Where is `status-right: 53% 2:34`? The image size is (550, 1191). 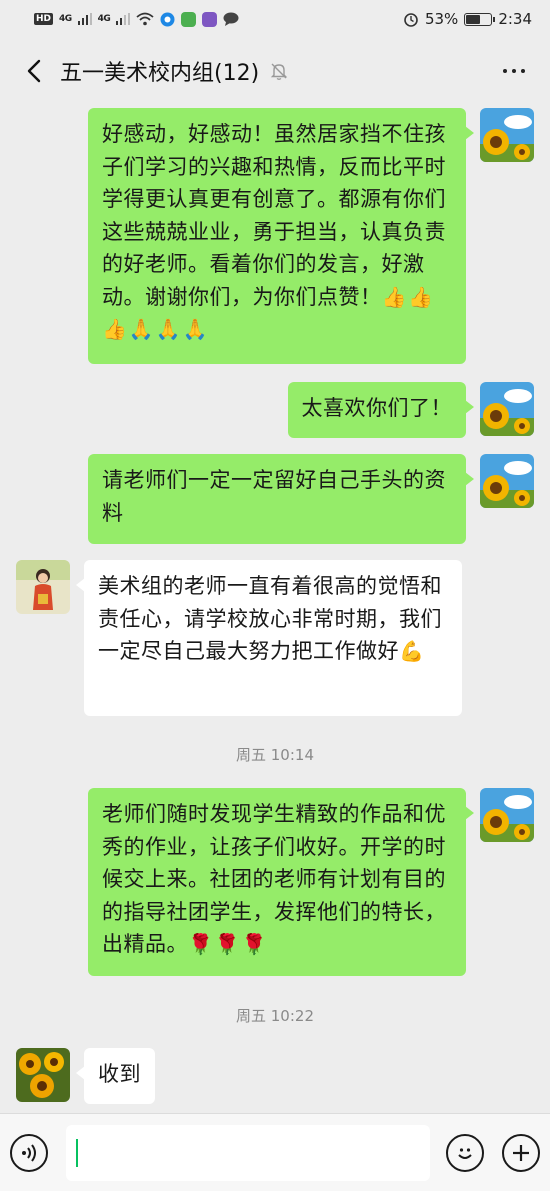
status-right: 53% 2:34 is located at coordinates (467, 19).